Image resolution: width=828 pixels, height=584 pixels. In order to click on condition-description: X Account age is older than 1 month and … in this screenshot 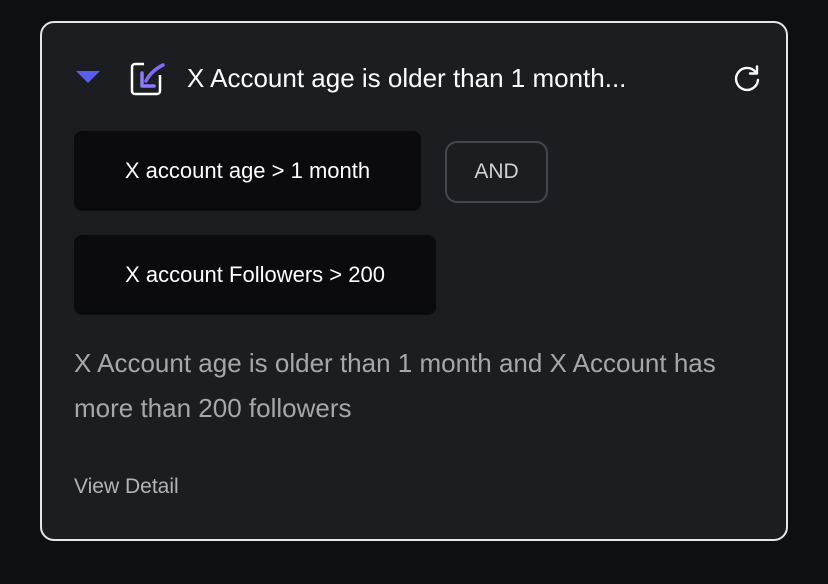, I will do `click(395, 385)`.